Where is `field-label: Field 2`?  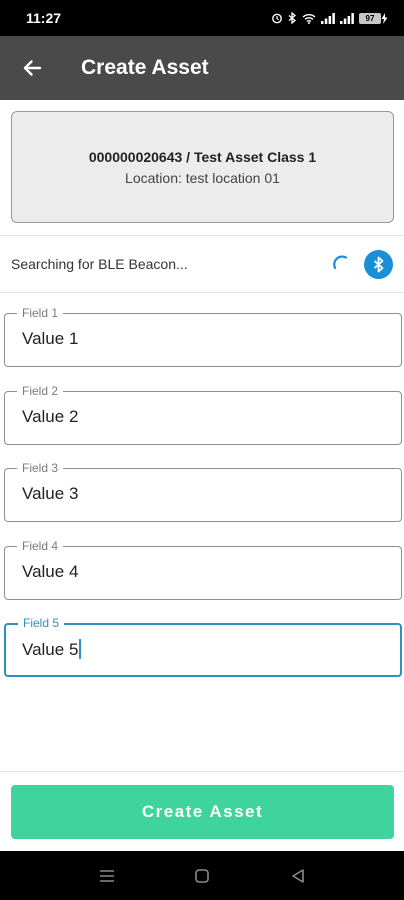
field-label: Field 2 is located at coordinates (40, 391).